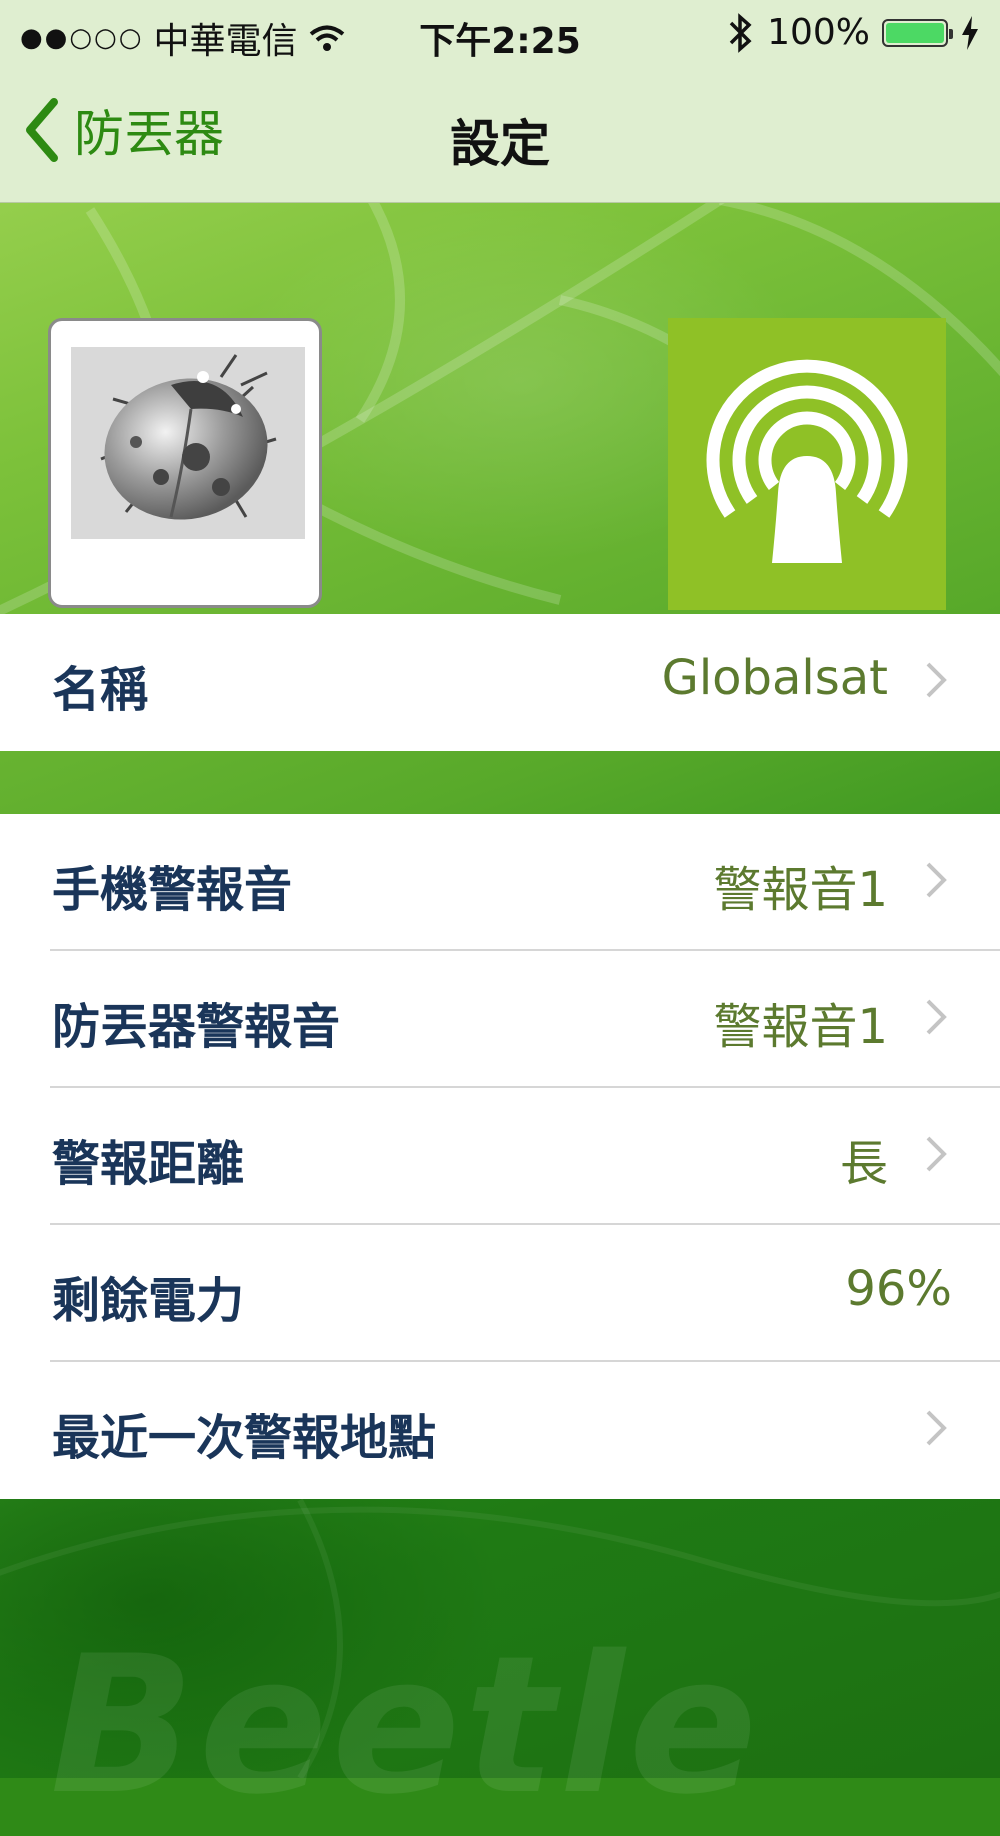 This screenshot has height=1836, width=1000. What do you see at coordinates (863, 1164) in the screenshot?
I see `alarm-distance-value: 長` at bounding box center [863, 1164].